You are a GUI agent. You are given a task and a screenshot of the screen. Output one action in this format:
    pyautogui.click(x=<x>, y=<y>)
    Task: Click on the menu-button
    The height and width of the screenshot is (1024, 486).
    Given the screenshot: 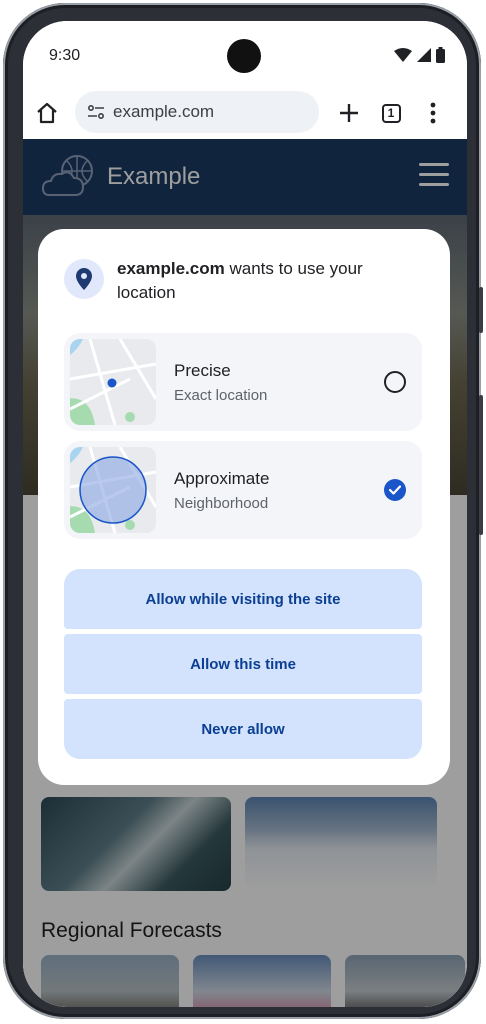 What is the action you would take?
    pyautogui.click(x=433, y=113)
    